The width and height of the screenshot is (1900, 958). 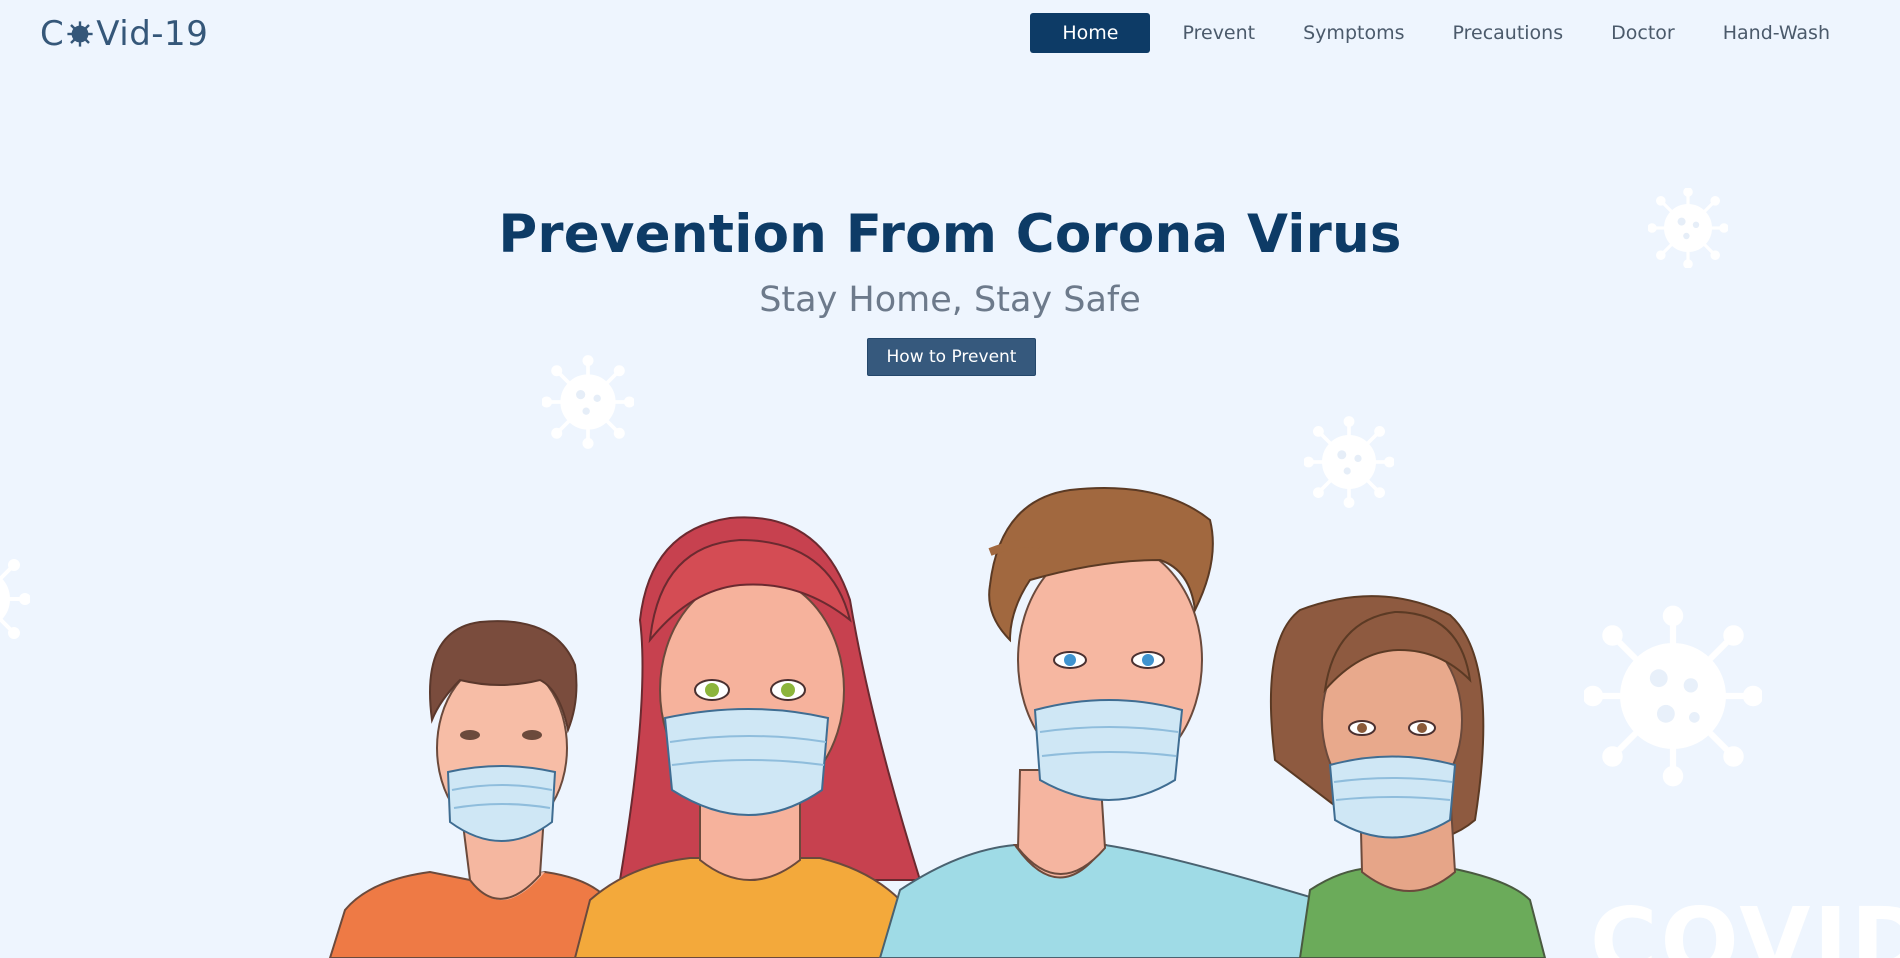 I want to click on person-man-figure, so click(x=1105, y=722).